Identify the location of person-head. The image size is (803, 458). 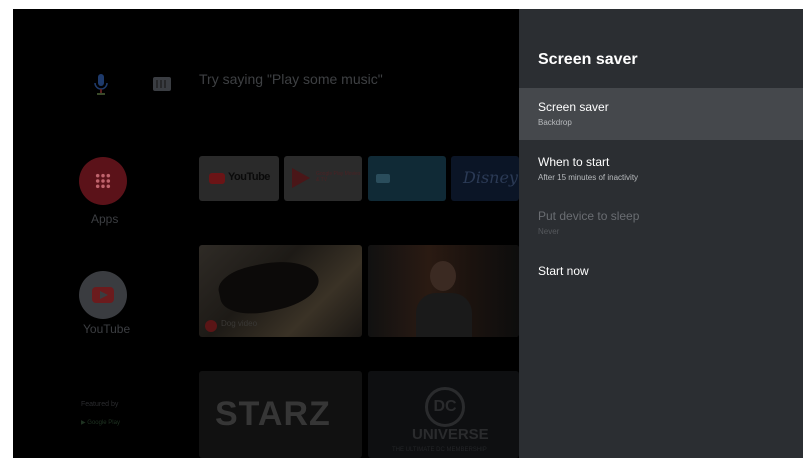
(443, 276).